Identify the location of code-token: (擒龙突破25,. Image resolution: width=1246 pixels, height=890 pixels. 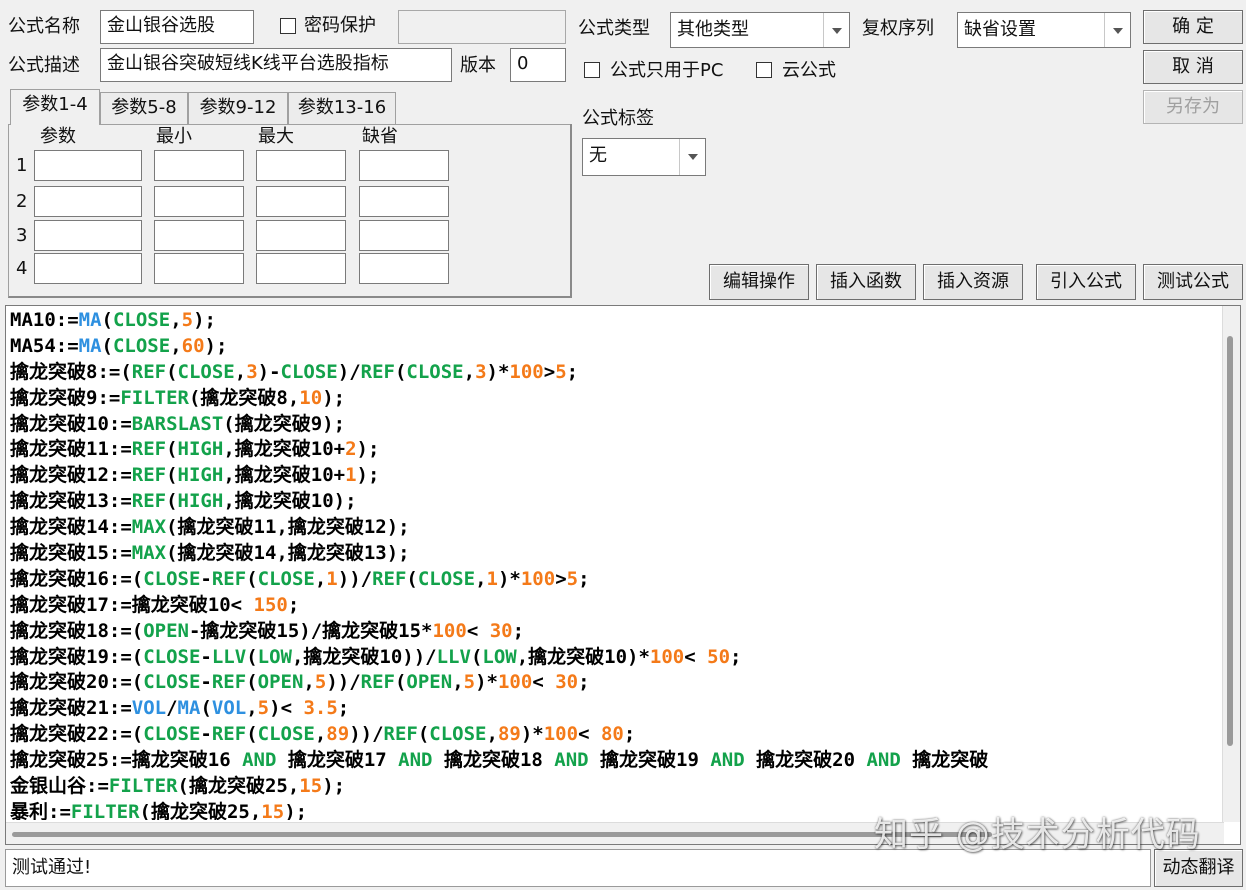
(200, 810).